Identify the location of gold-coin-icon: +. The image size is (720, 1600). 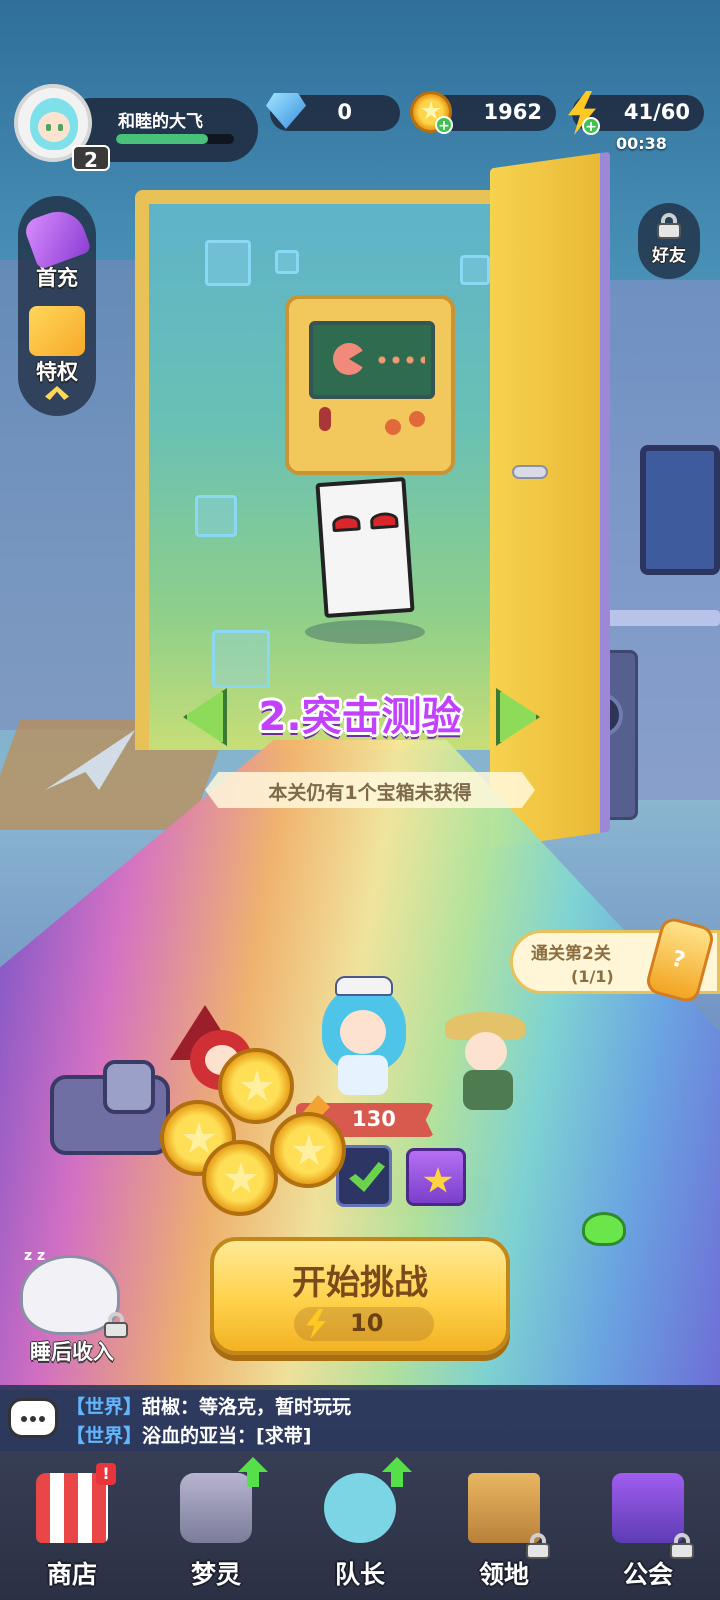
(431, 112).